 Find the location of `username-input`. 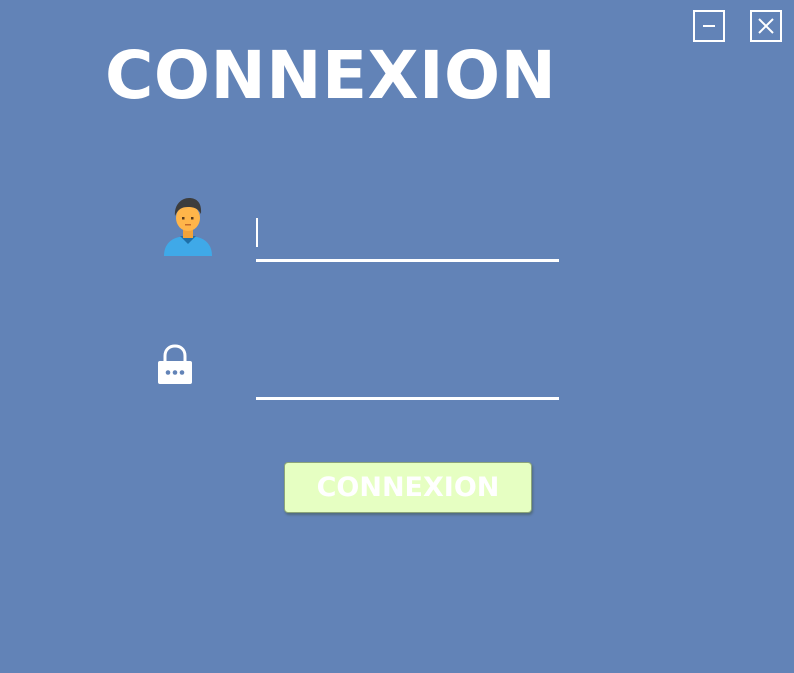

username-input is located at coordinates (407, 240).